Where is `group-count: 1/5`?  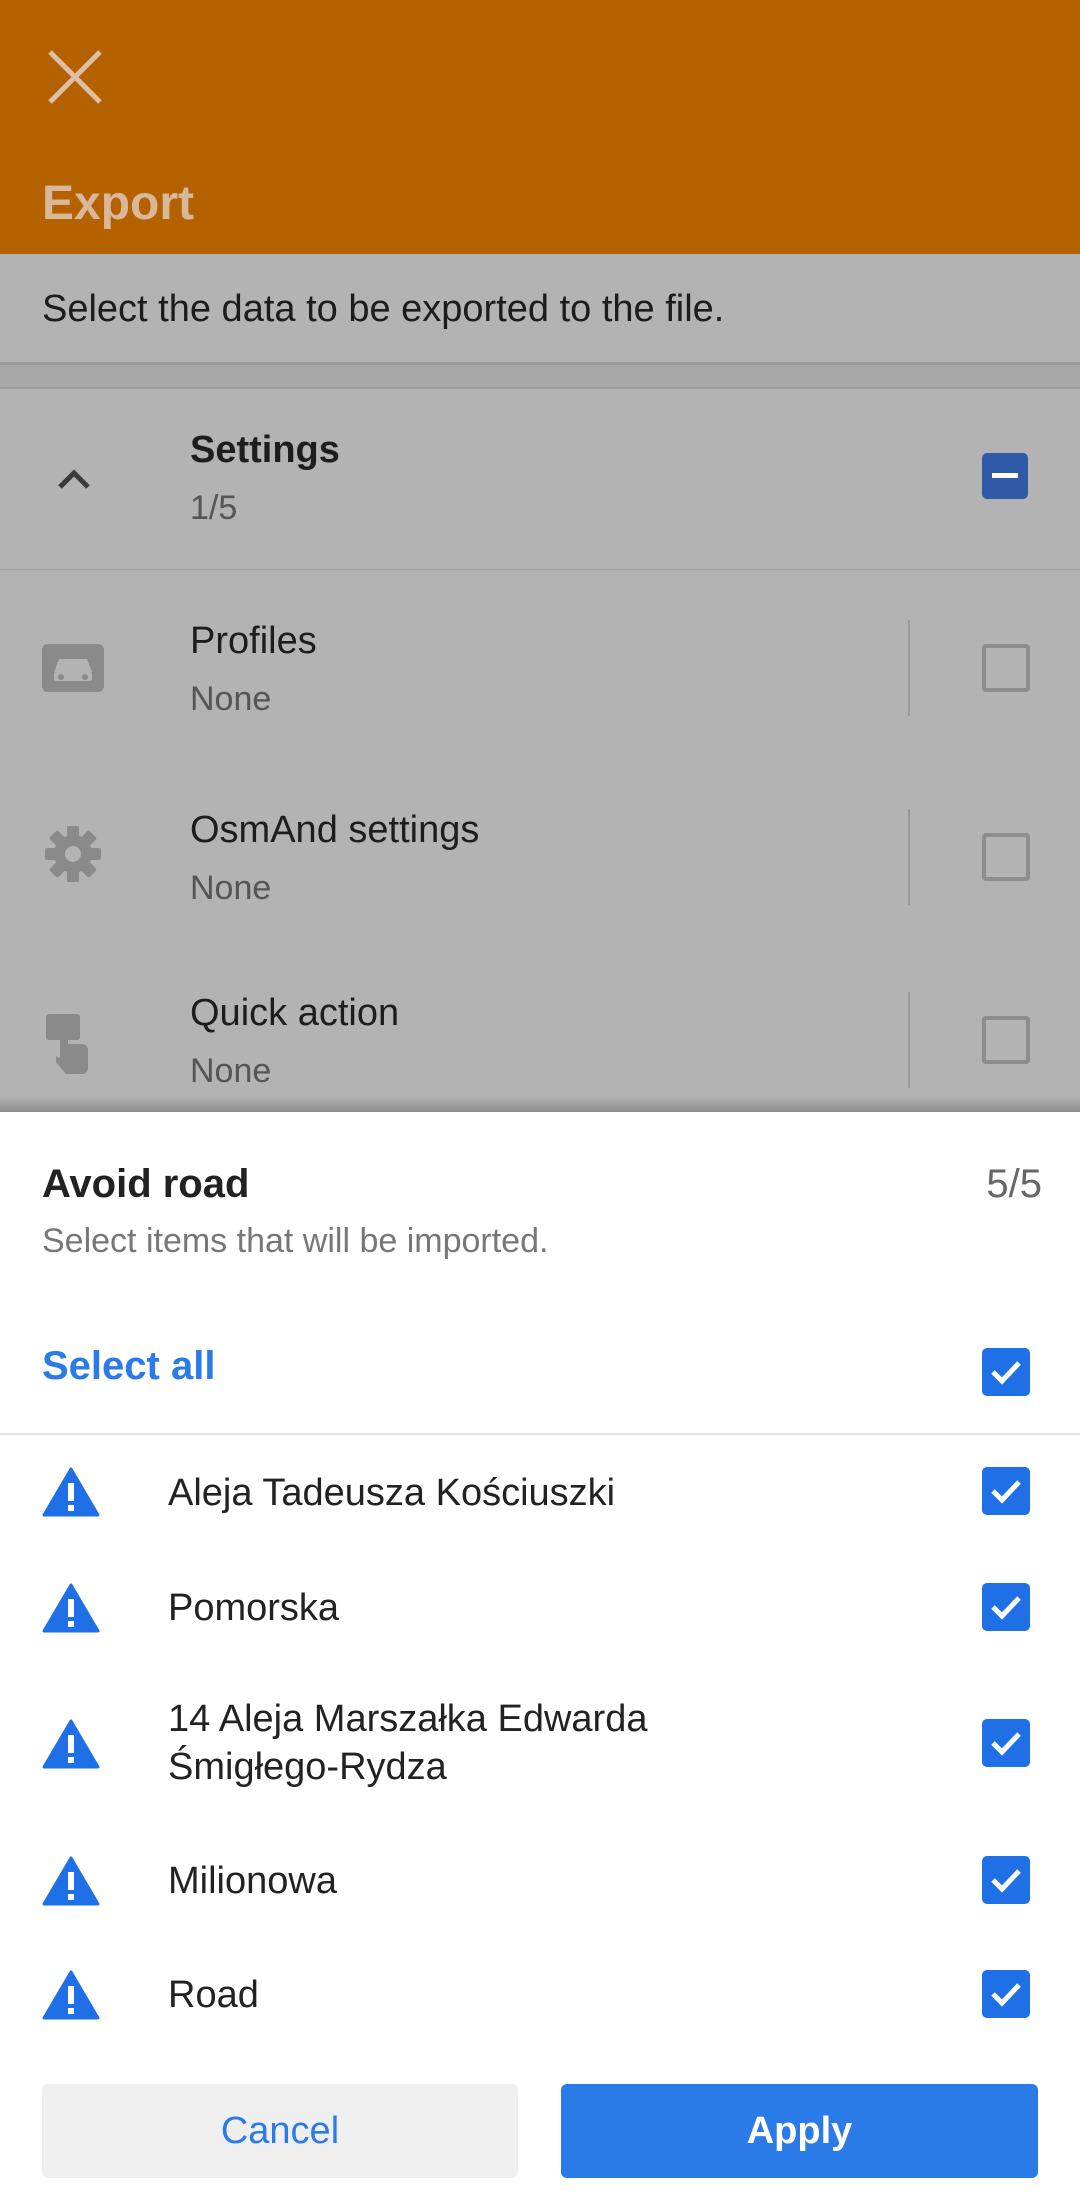 group-count: 1/5 is located at coordinates (214, 508).